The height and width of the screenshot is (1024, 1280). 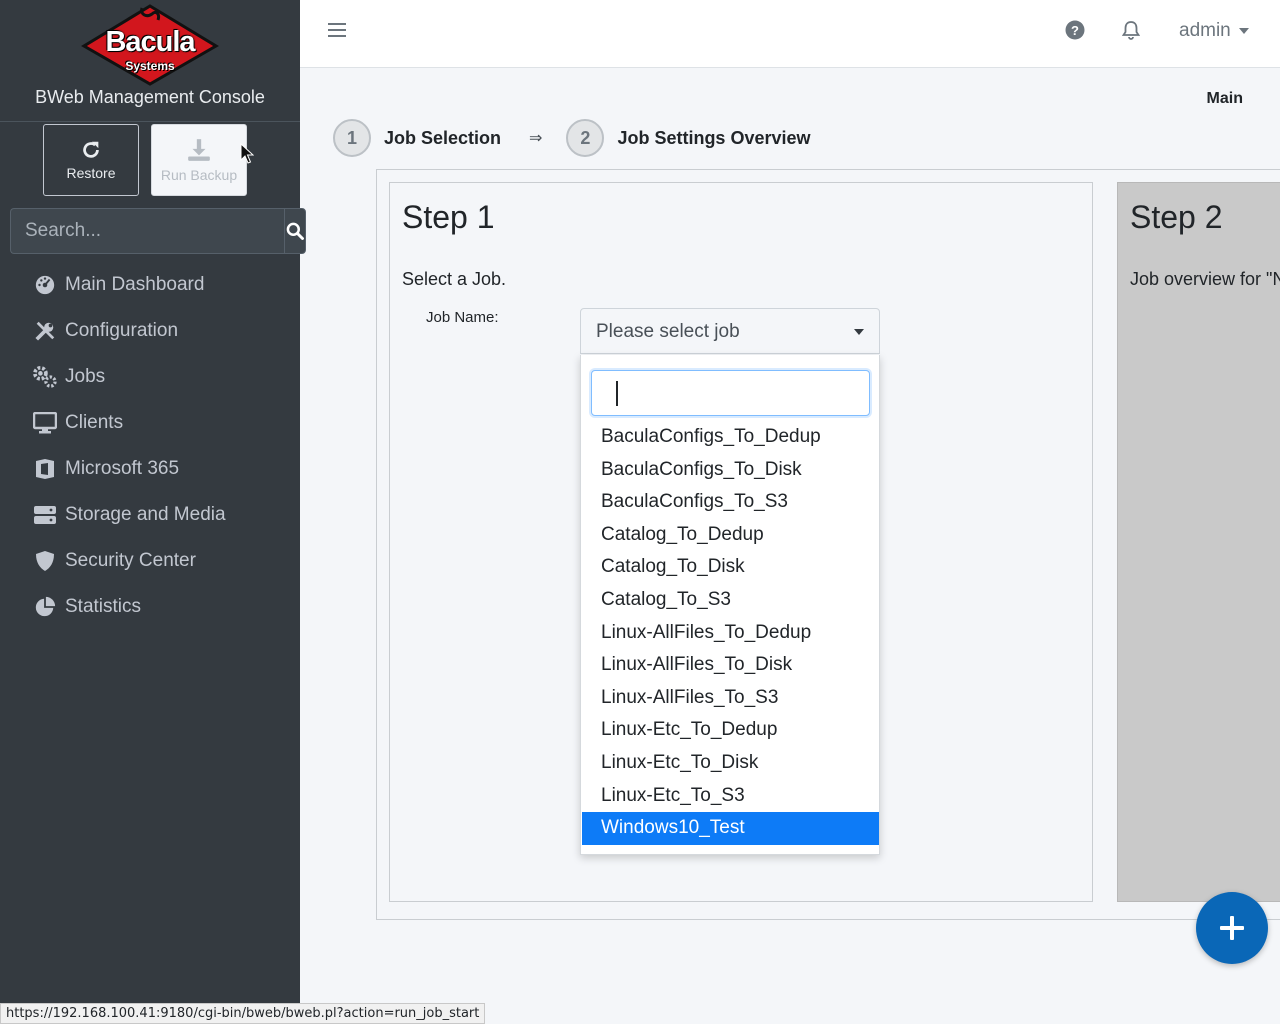 I want to click on step-1-label: Job Selection, so click(x=442, y=138).